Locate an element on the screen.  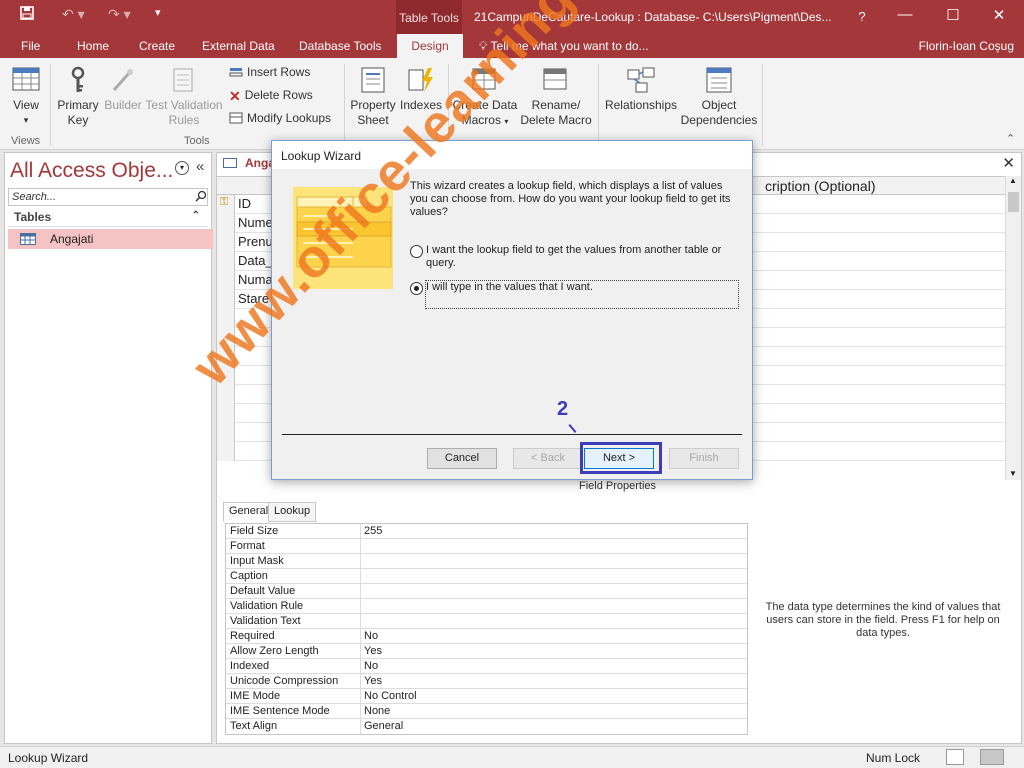
object-dependencies-label-1: Object is located at coordinates (719, 105).